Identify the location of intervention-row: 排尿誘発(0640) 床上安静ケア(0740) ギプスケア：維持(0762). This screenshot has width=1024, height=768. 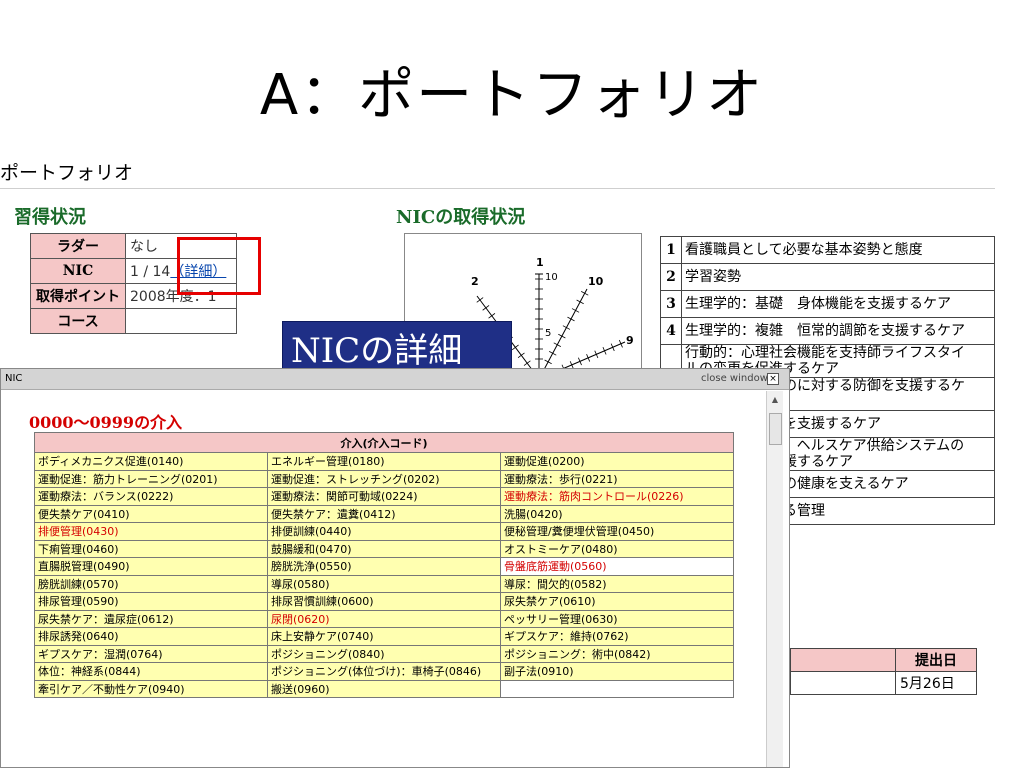
(384, 636).